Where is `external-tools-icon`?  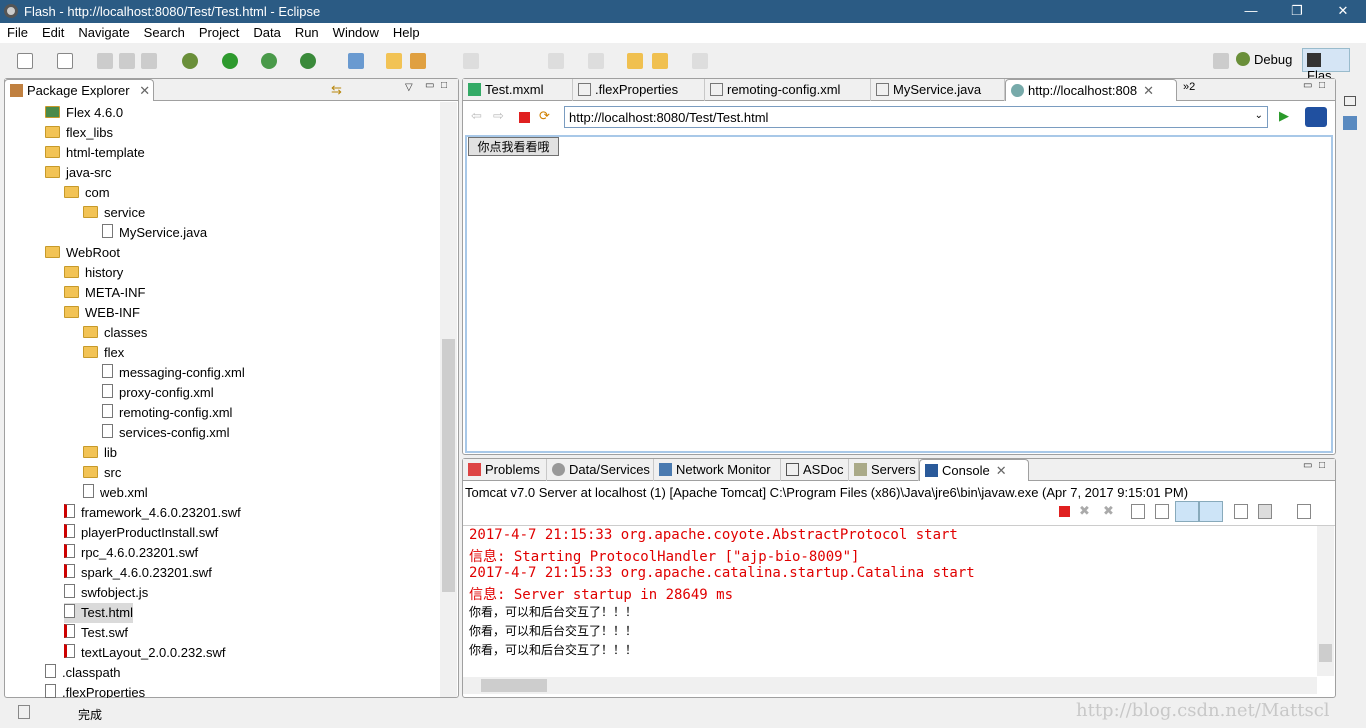
external-tools-icon is located at coordinates (308, 61).